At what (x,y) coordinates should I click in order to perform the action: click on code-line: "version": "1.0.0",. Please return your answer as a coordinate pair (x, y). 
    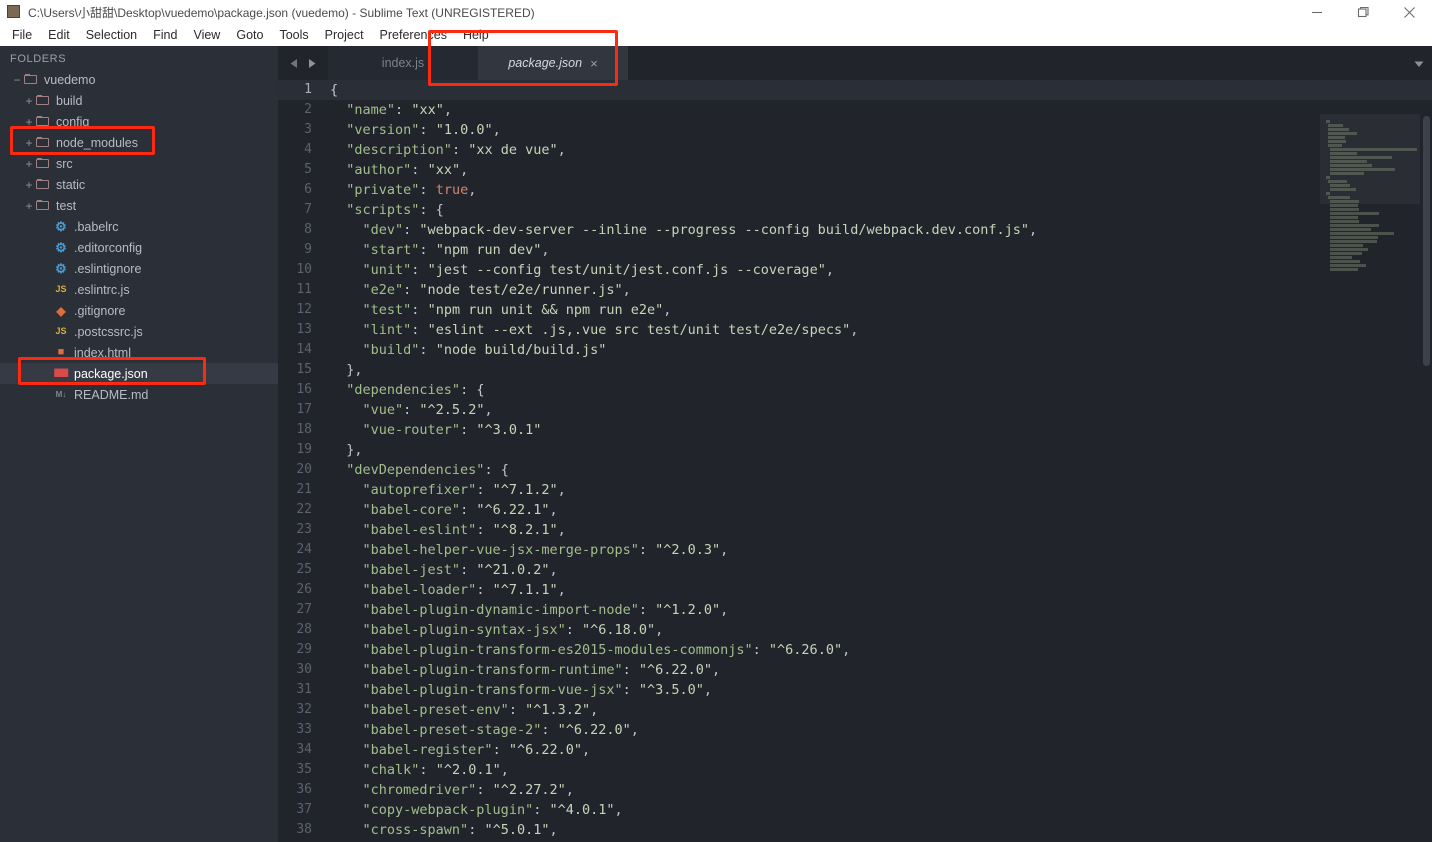
    Looking at the image, I should click on (877, 130).